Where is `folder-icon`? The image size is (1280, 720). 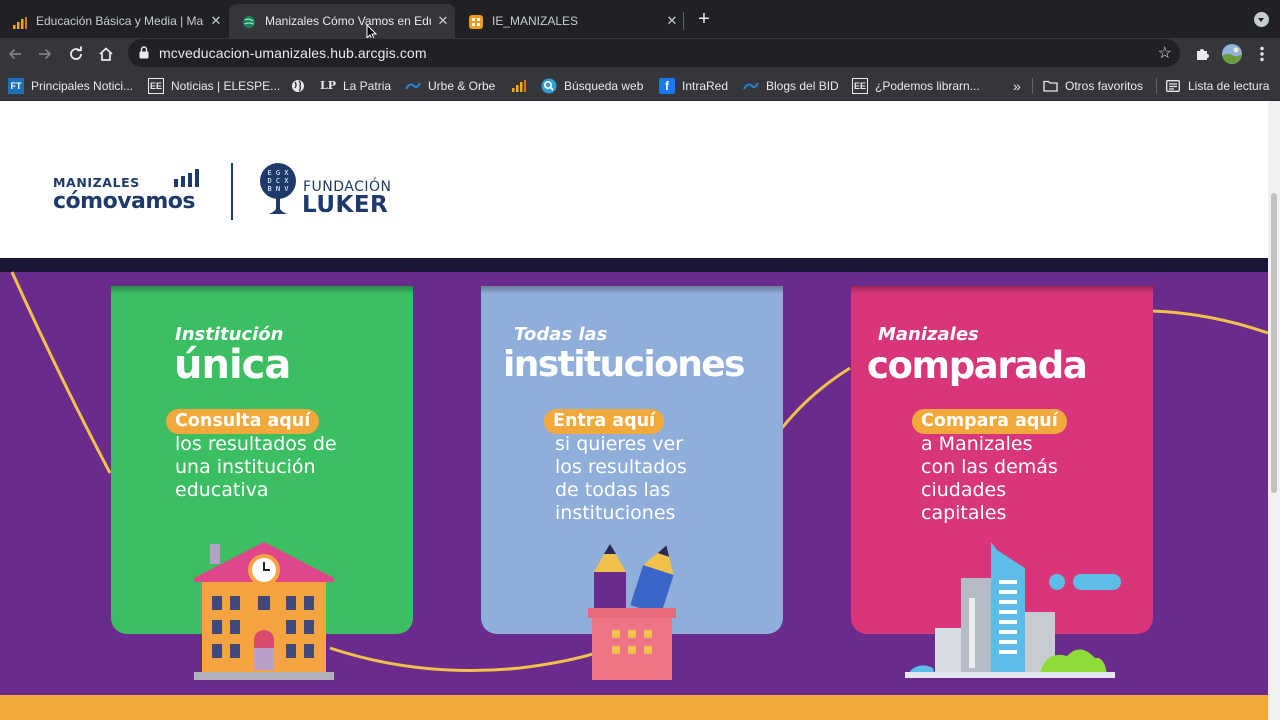 folder-icon is located at coordinates (1050, 86).